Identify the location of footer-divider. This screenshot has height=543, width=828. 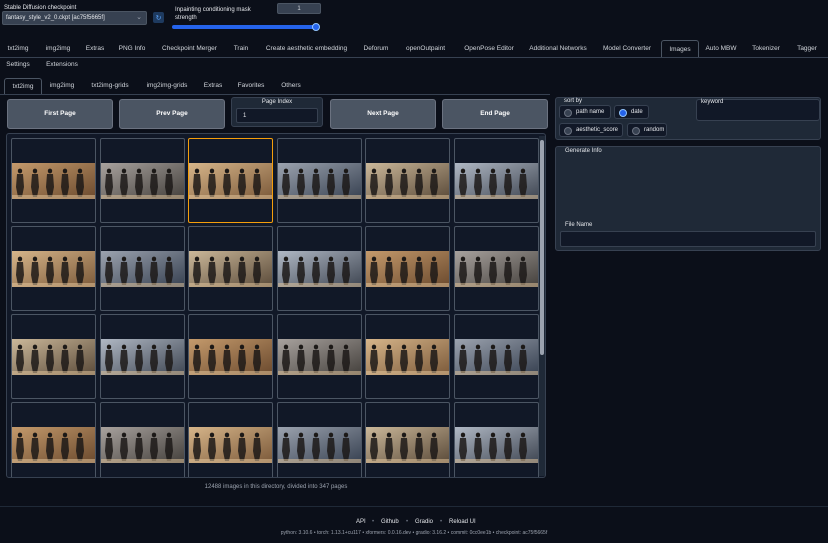
(414, 506).